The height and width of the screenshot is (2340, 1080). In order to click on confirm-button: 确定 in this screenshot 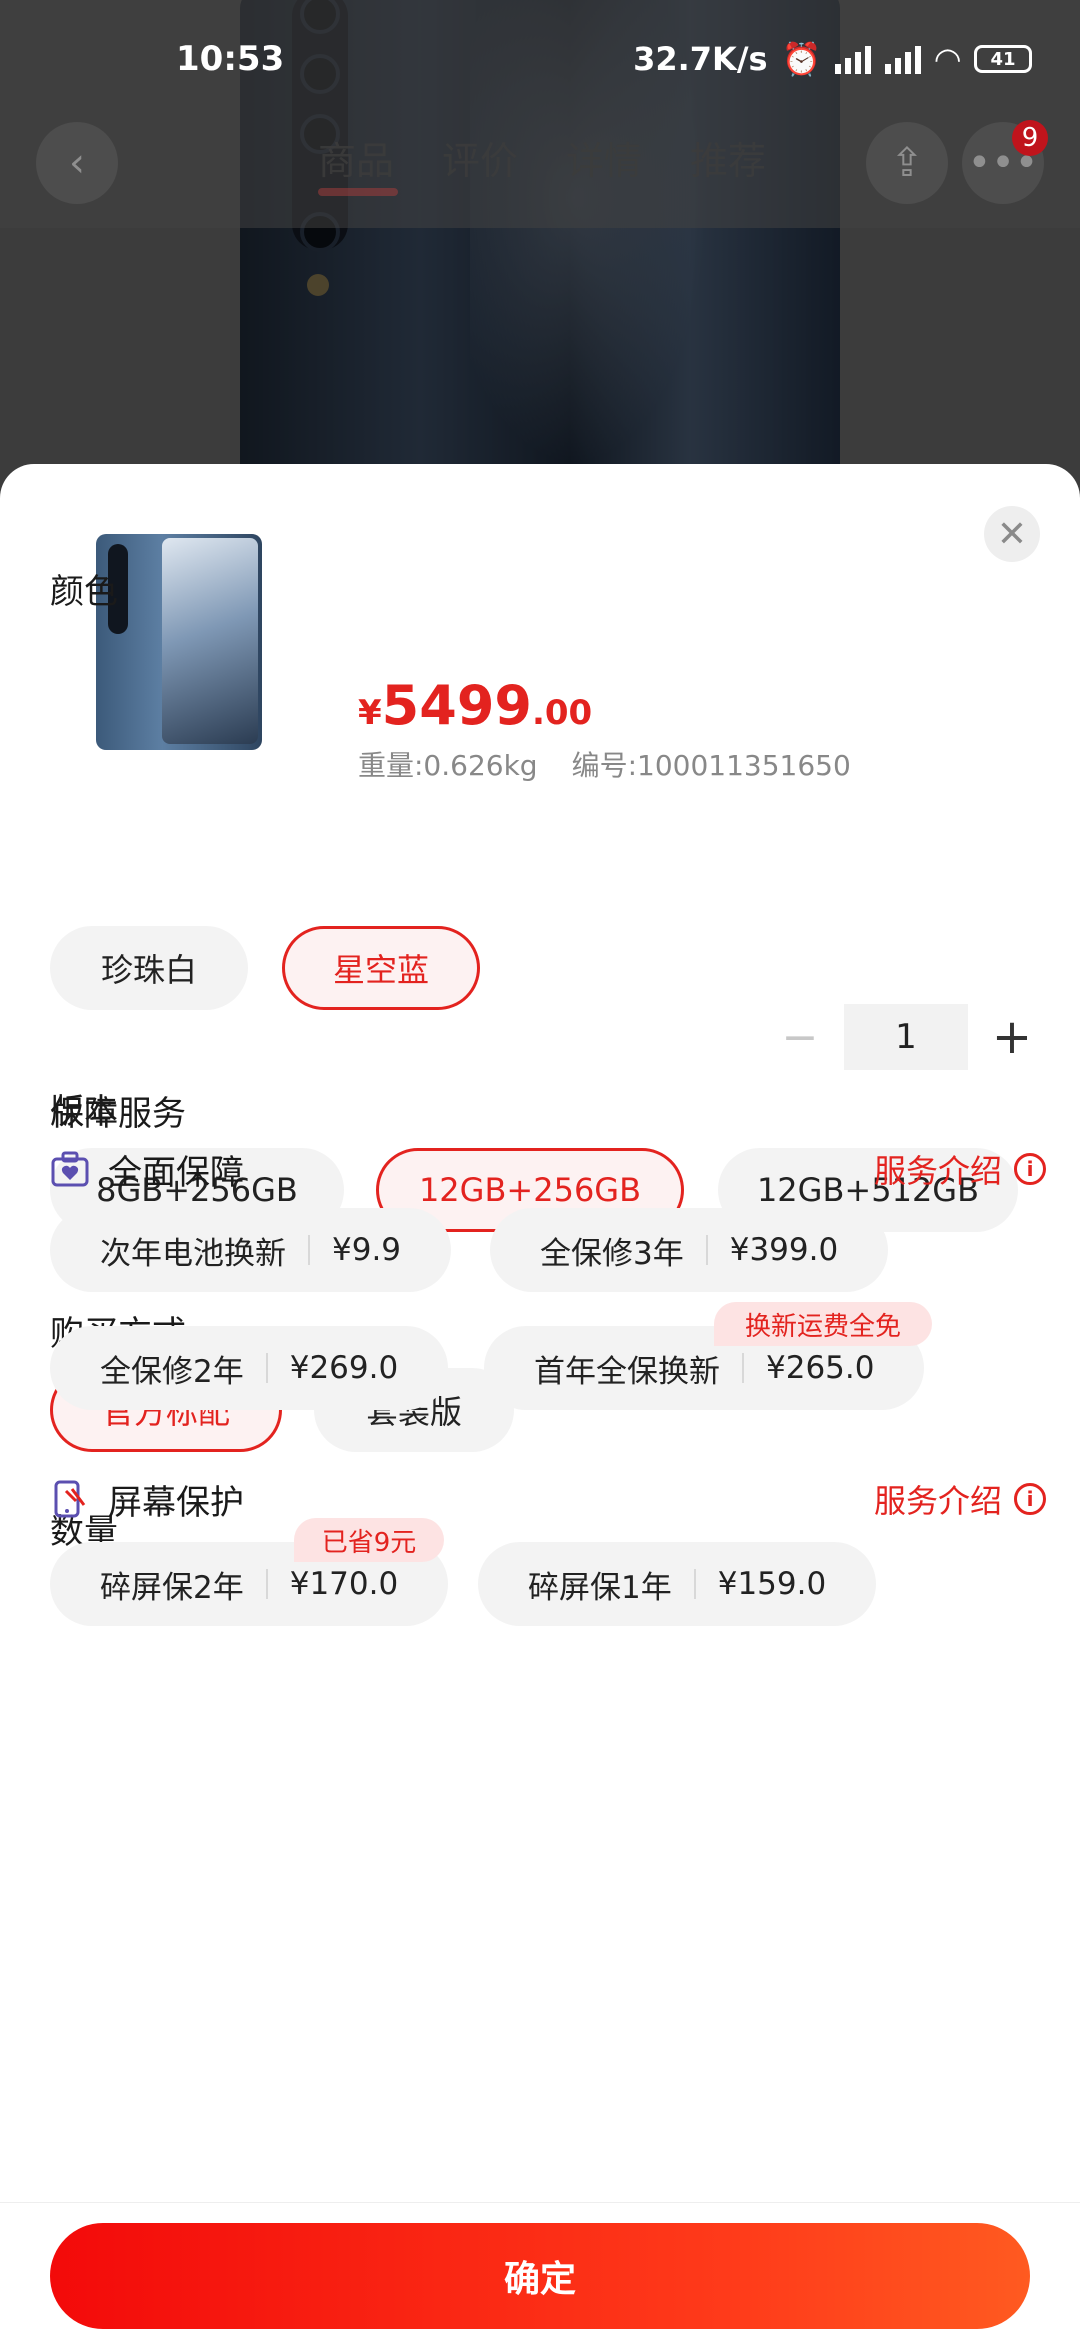, I will do `click(540, 2276)`.